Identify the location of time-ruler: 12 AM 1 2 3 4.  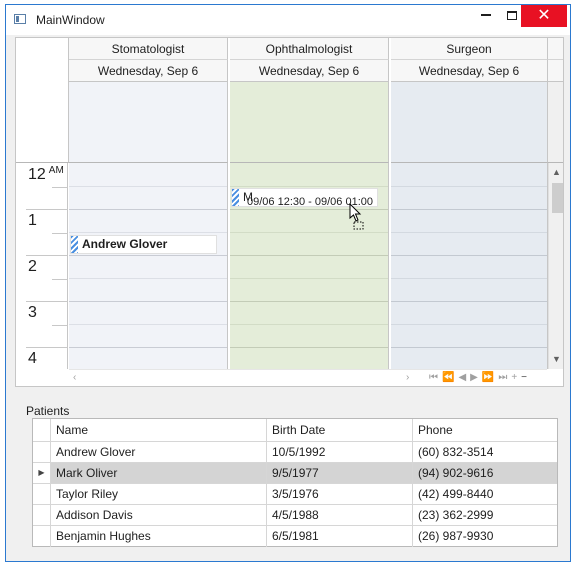
(42, 266).